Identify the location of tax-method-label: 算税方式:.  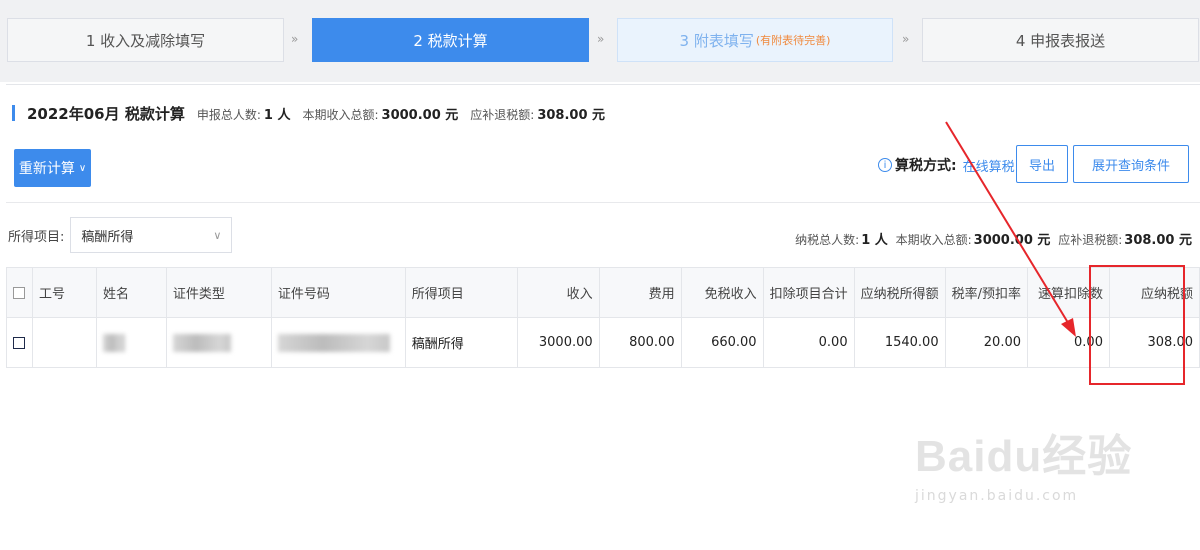
(926, 166).